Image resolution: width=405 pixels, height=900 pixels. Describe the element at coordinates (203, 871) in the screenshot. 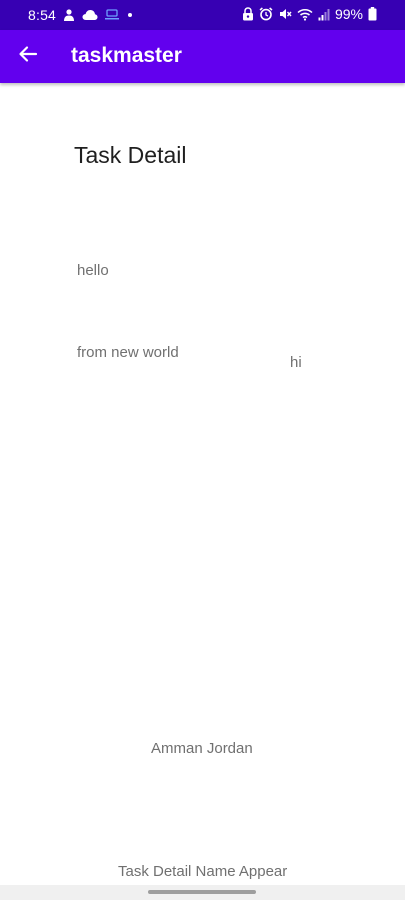

I see `task-detail-name-text: Task Detail Name Appear` at that location.